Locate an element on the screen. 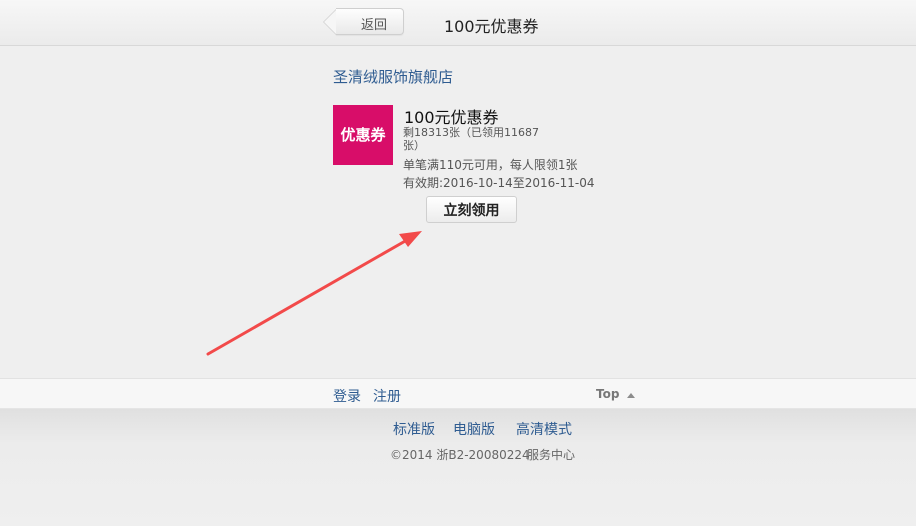  claim-coupon-button: 立刻领用 is located at coordinates (471, 209).